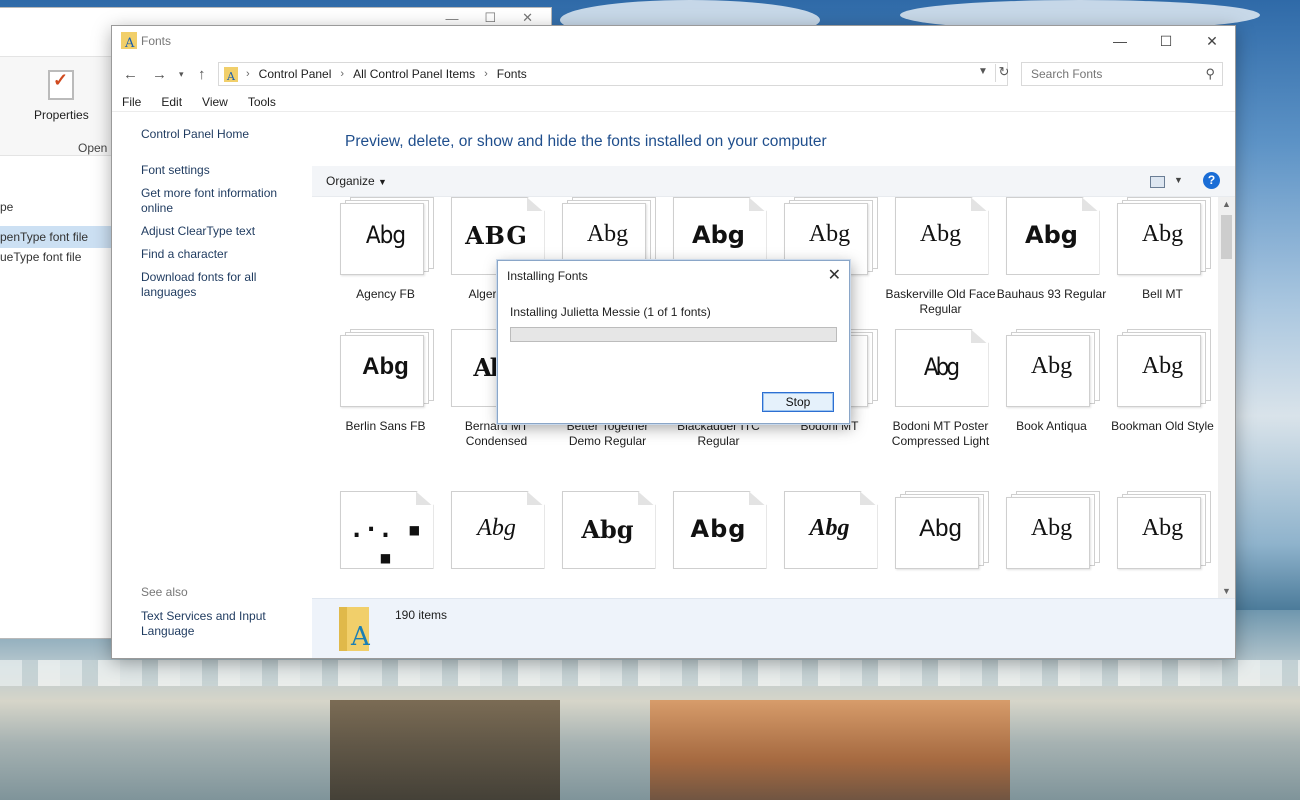 The image size is (1300, 800). What do you see at coordinates (130, 74) in the screenshot?
I see `back-arrow-icon: ←` at bounding box center [130, 74].